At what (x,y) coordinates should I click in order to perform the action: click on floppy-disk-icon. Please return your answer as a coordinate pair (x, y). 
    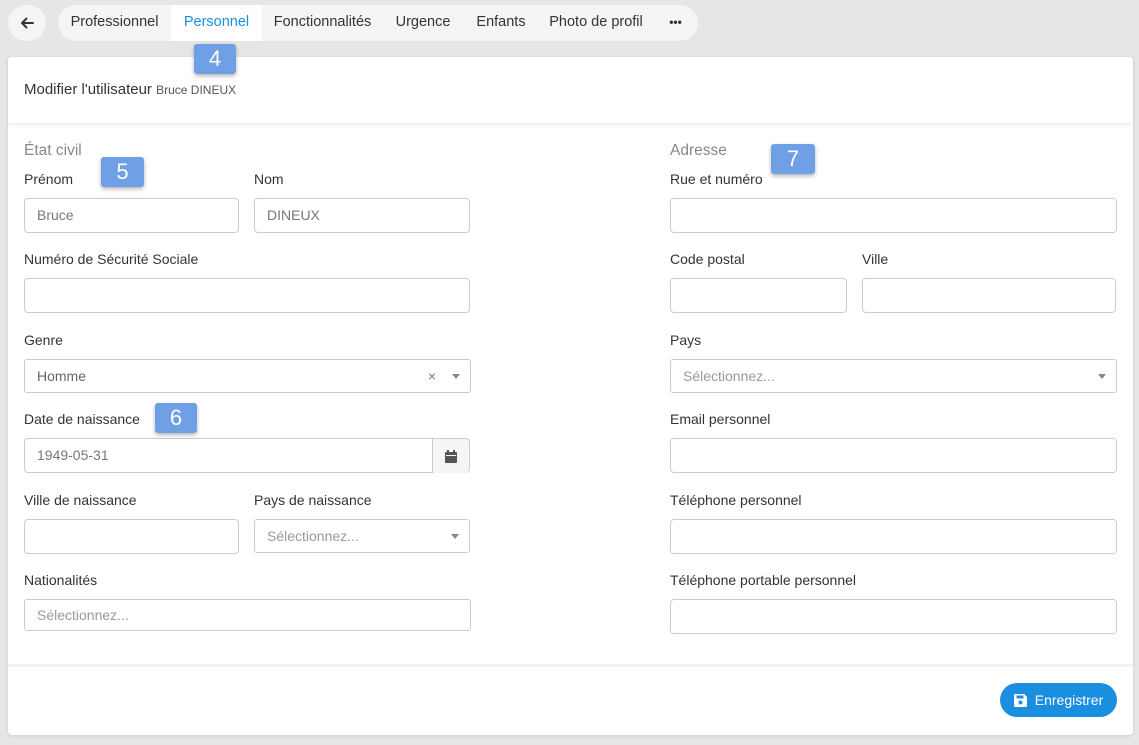
    Looking at the image, I should click on (1020, 700).